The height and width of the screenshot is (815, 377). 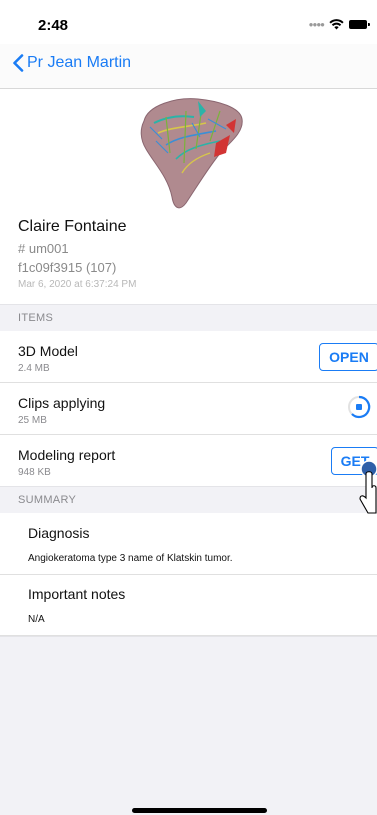 What do you see at coordinates (188, 66) in the screenshot?
I see `navigation-bar: Pr Jean Martin` at bounding box center [188, 66].